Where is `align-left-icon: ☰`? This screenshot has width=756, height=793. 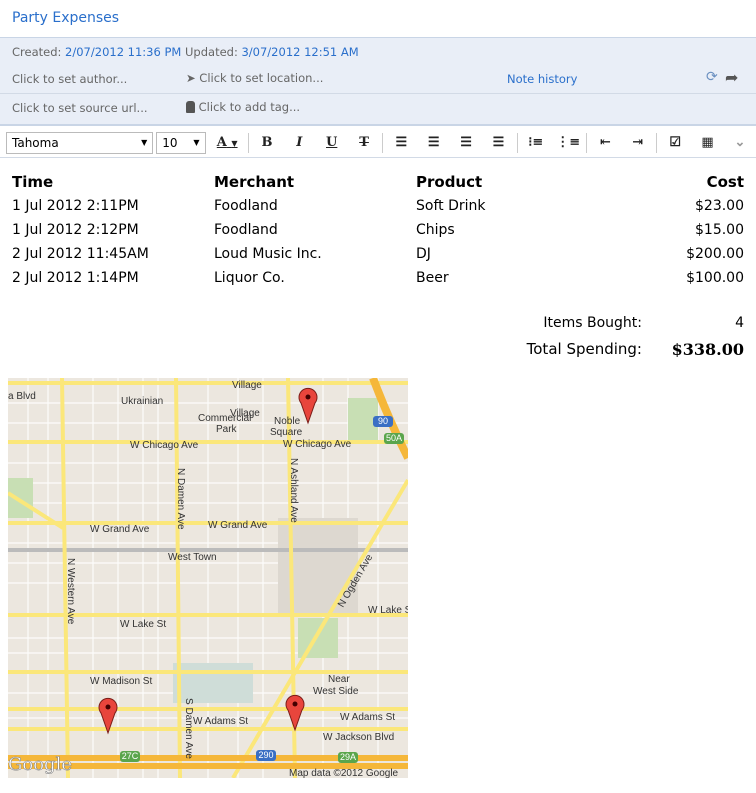 align-left-icon: ☰ is located at coordinates (401, 142).